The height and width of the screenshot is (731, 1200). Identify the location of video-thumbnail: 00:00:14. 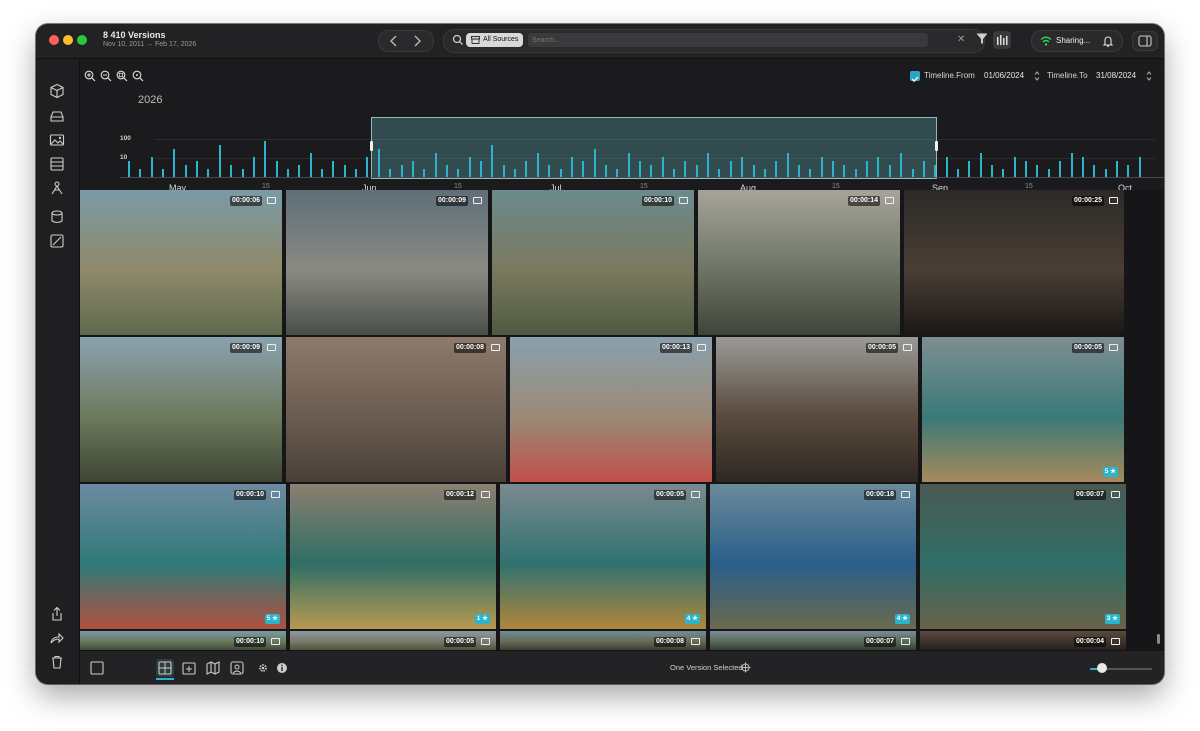
(799, 262).